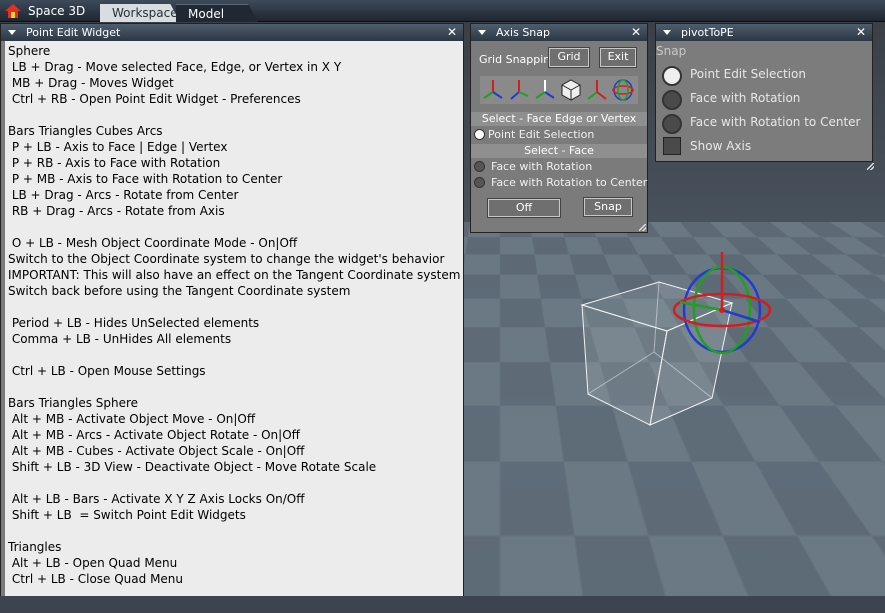  What do you see at coordinates (217, 13) in the screenshot?
I see `tab-model: Model` at bounding box center [217, 13].